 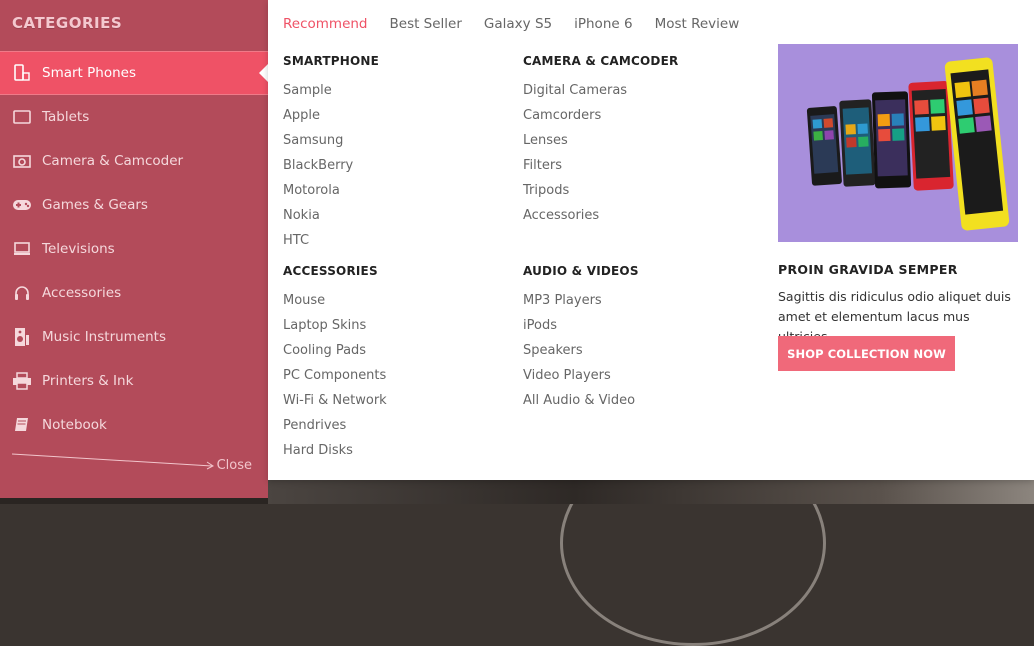 What do you see at coordinates (22, 249) in the screenshot?
I see `monitor-icon` at bounding box center [22, 249].